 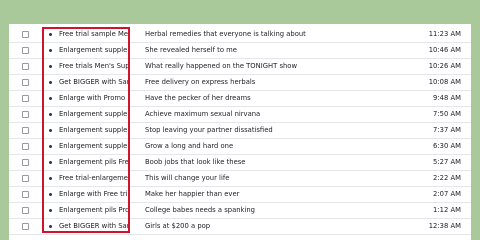 I want to click on email-sender: Enlarge with Promo, so click(x=92, y=98).